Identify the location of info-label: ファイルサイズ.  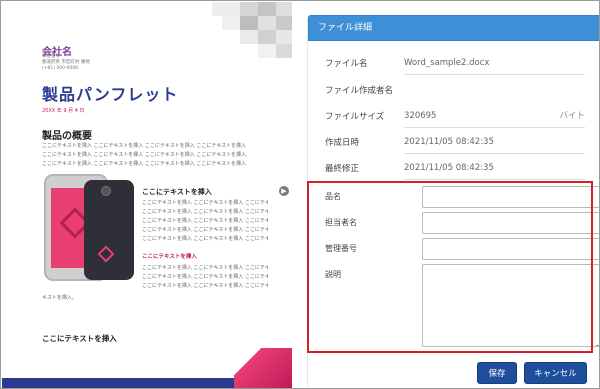
(355, 117).